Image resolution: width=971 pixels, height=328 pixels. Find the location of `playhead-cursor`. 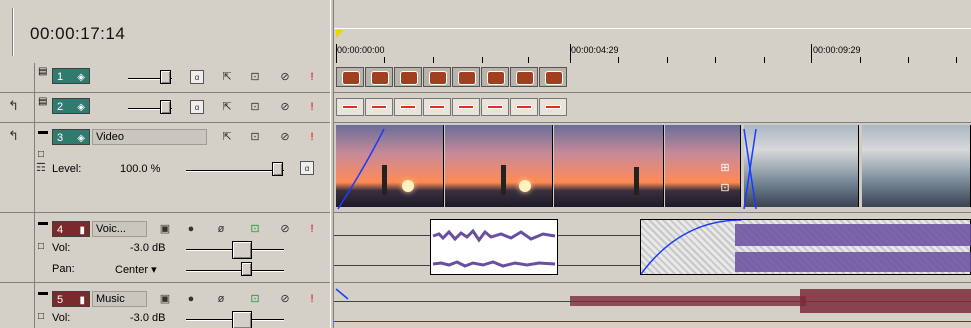

playhead-cursor is located at coordinates (340, 34).